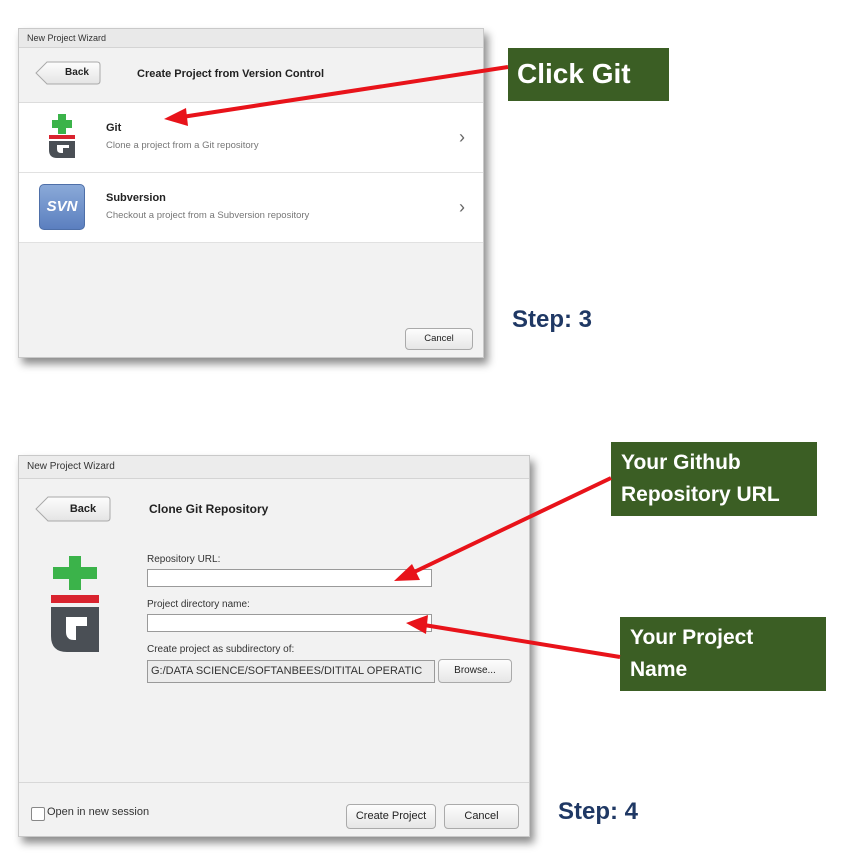 The width and height of the screenshot is (864, 864). I want to click on arrow-to-project-name, so click(522, 641).